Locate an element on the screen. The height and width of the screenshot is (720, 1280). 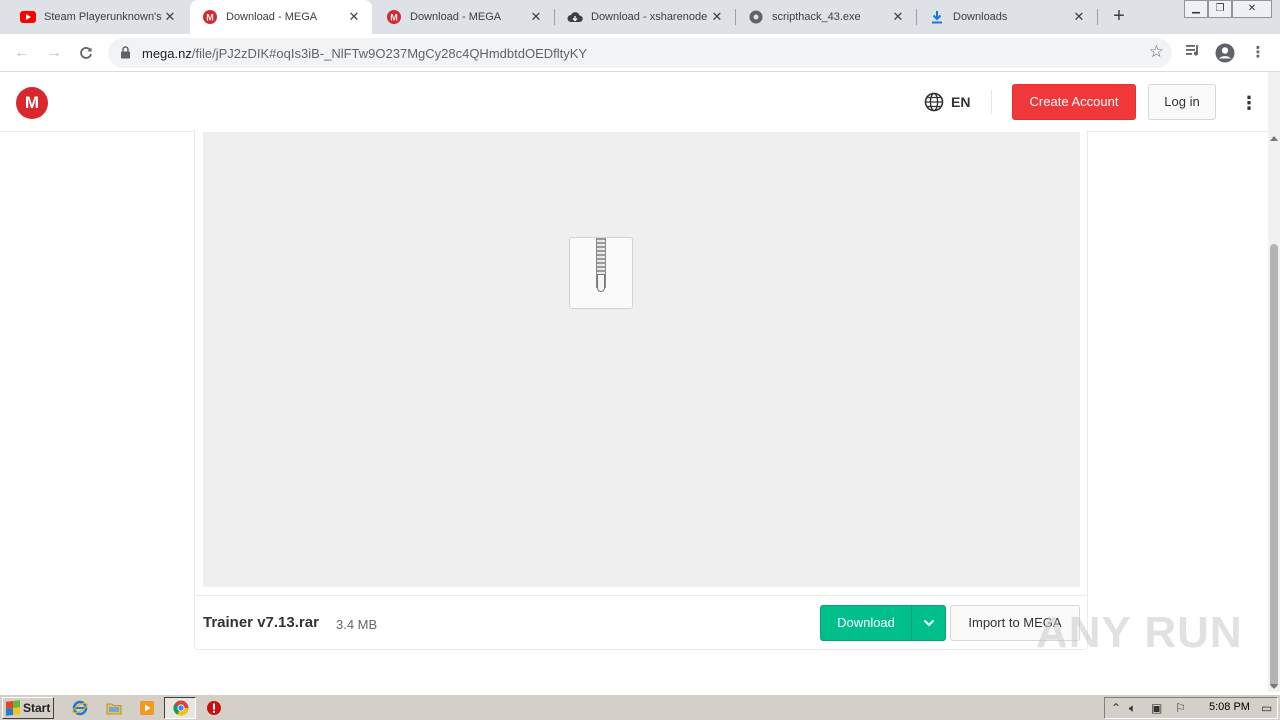
windows-logo-icon is located at coordinates (13, 708).